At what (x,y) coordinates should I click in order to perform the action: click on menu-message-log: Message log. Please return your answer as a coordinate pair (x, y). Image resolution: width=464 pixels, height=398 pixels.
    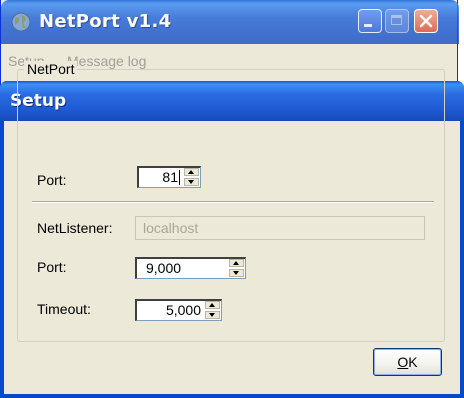
    Looking at the image, I should click on (106, 61).